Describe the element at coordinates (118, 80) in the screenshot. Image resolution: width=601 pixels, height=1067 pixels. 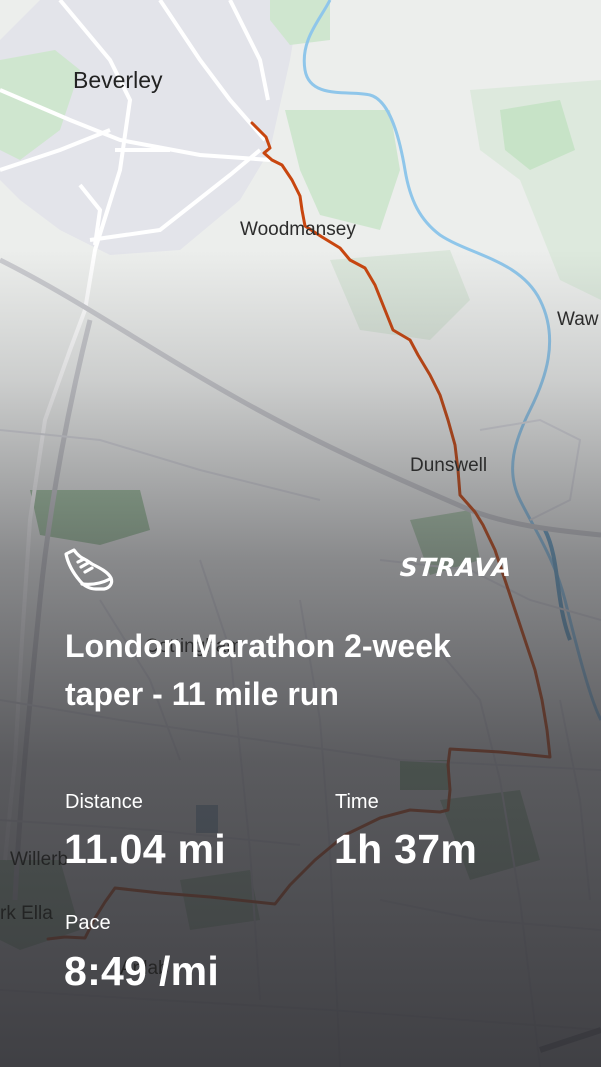
I see `place-label-beverley: Beverley` at that location.